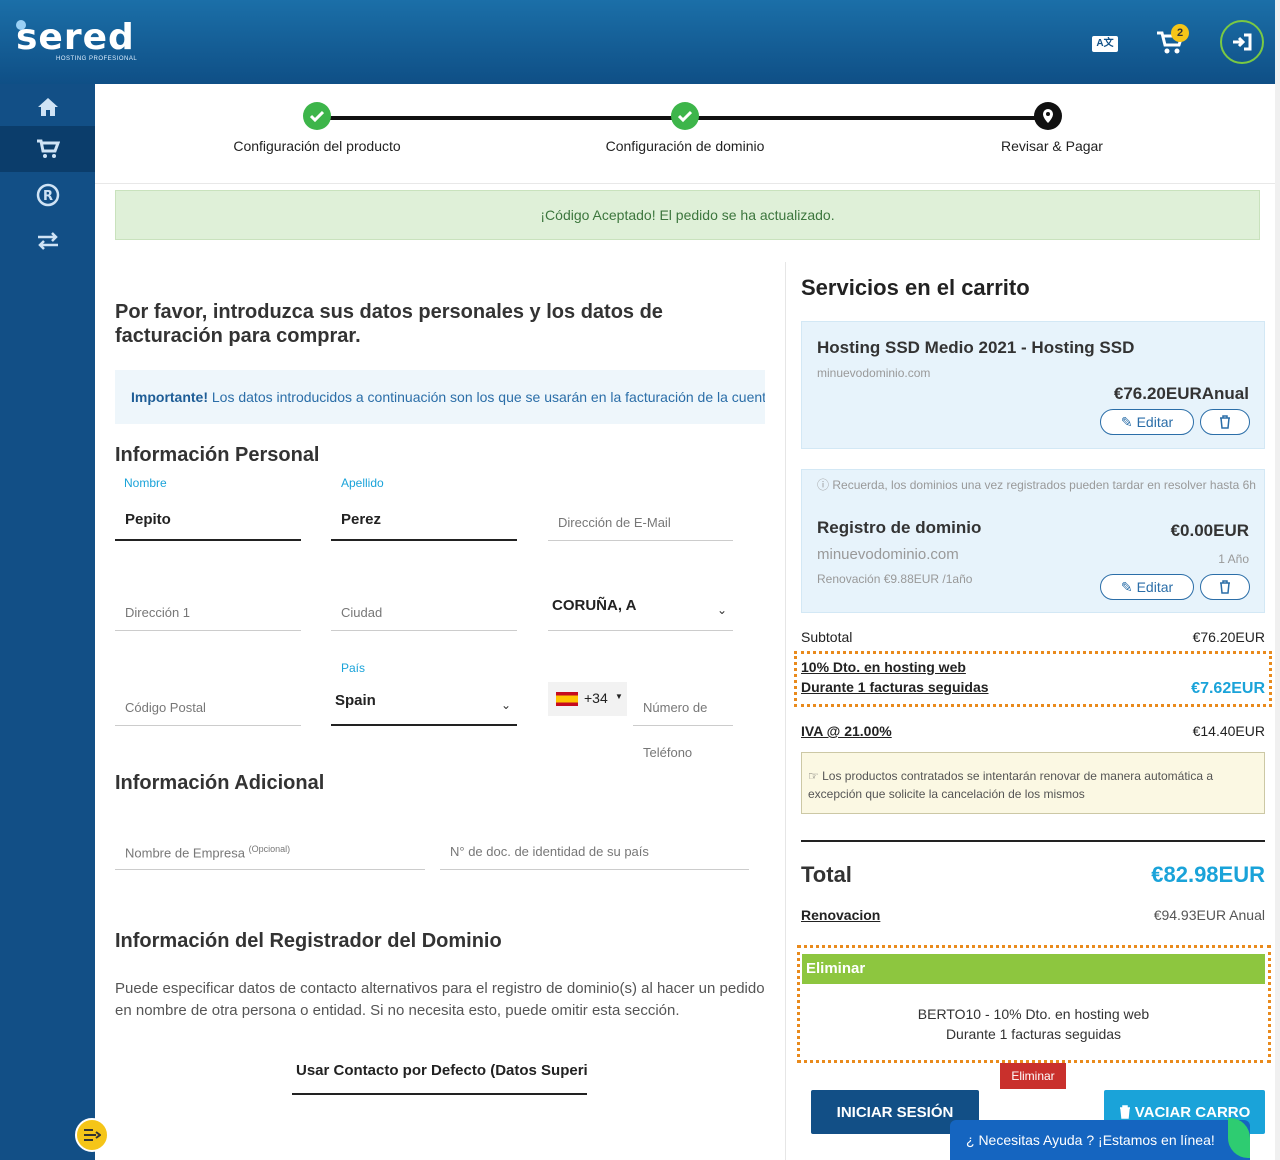 The image size is (1280, 1160). Describe the element at coordinates (355, 700) in the screenshot. I see `country-value: Spain` at that location.